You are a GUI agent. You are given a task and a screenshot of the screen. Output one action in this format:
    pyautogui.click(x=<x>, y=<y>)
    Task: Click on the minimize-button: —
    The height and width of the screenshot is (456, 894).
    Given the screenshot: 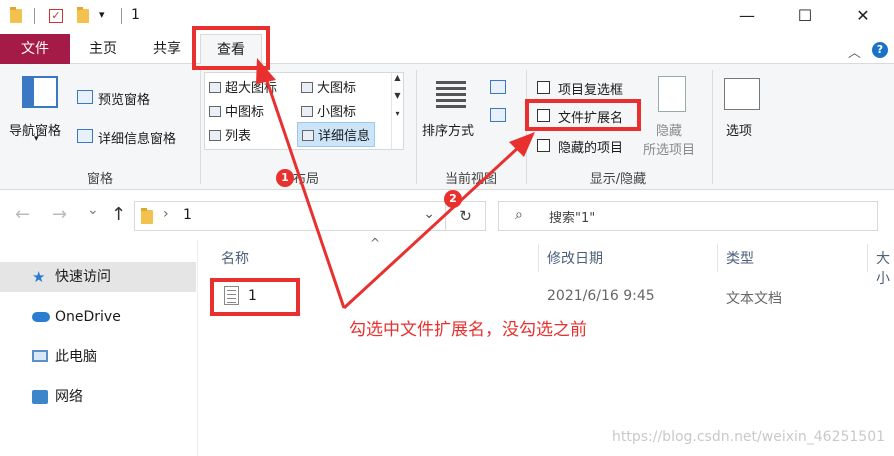 What is the action you would take?
    pyautogui.click(x=747, y=16)
    